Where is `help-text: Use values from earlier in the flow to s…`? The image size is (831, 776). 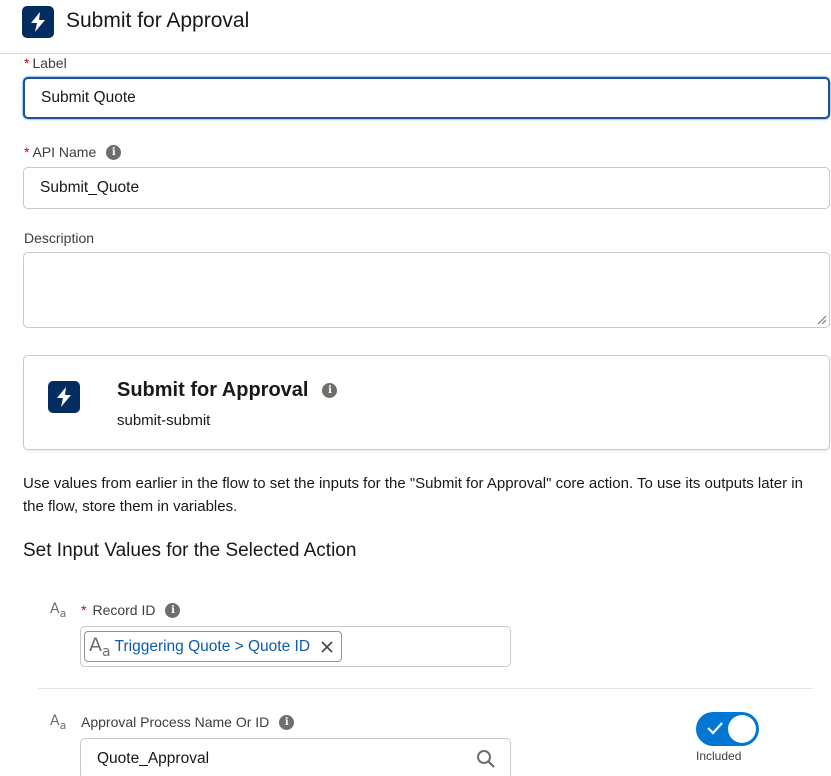
help-text: Use values from earlier in the flow to s… is located at coordinates (413, 495).